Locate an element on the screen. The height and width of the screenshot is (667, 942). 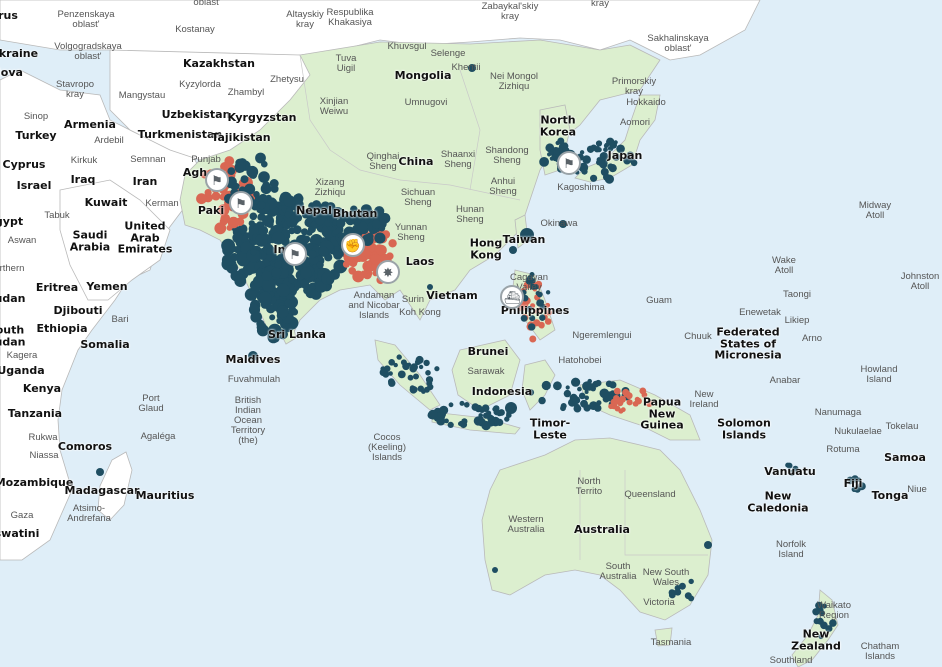
event-cluster-marker: ✸ is located at coordinates (388, 272).